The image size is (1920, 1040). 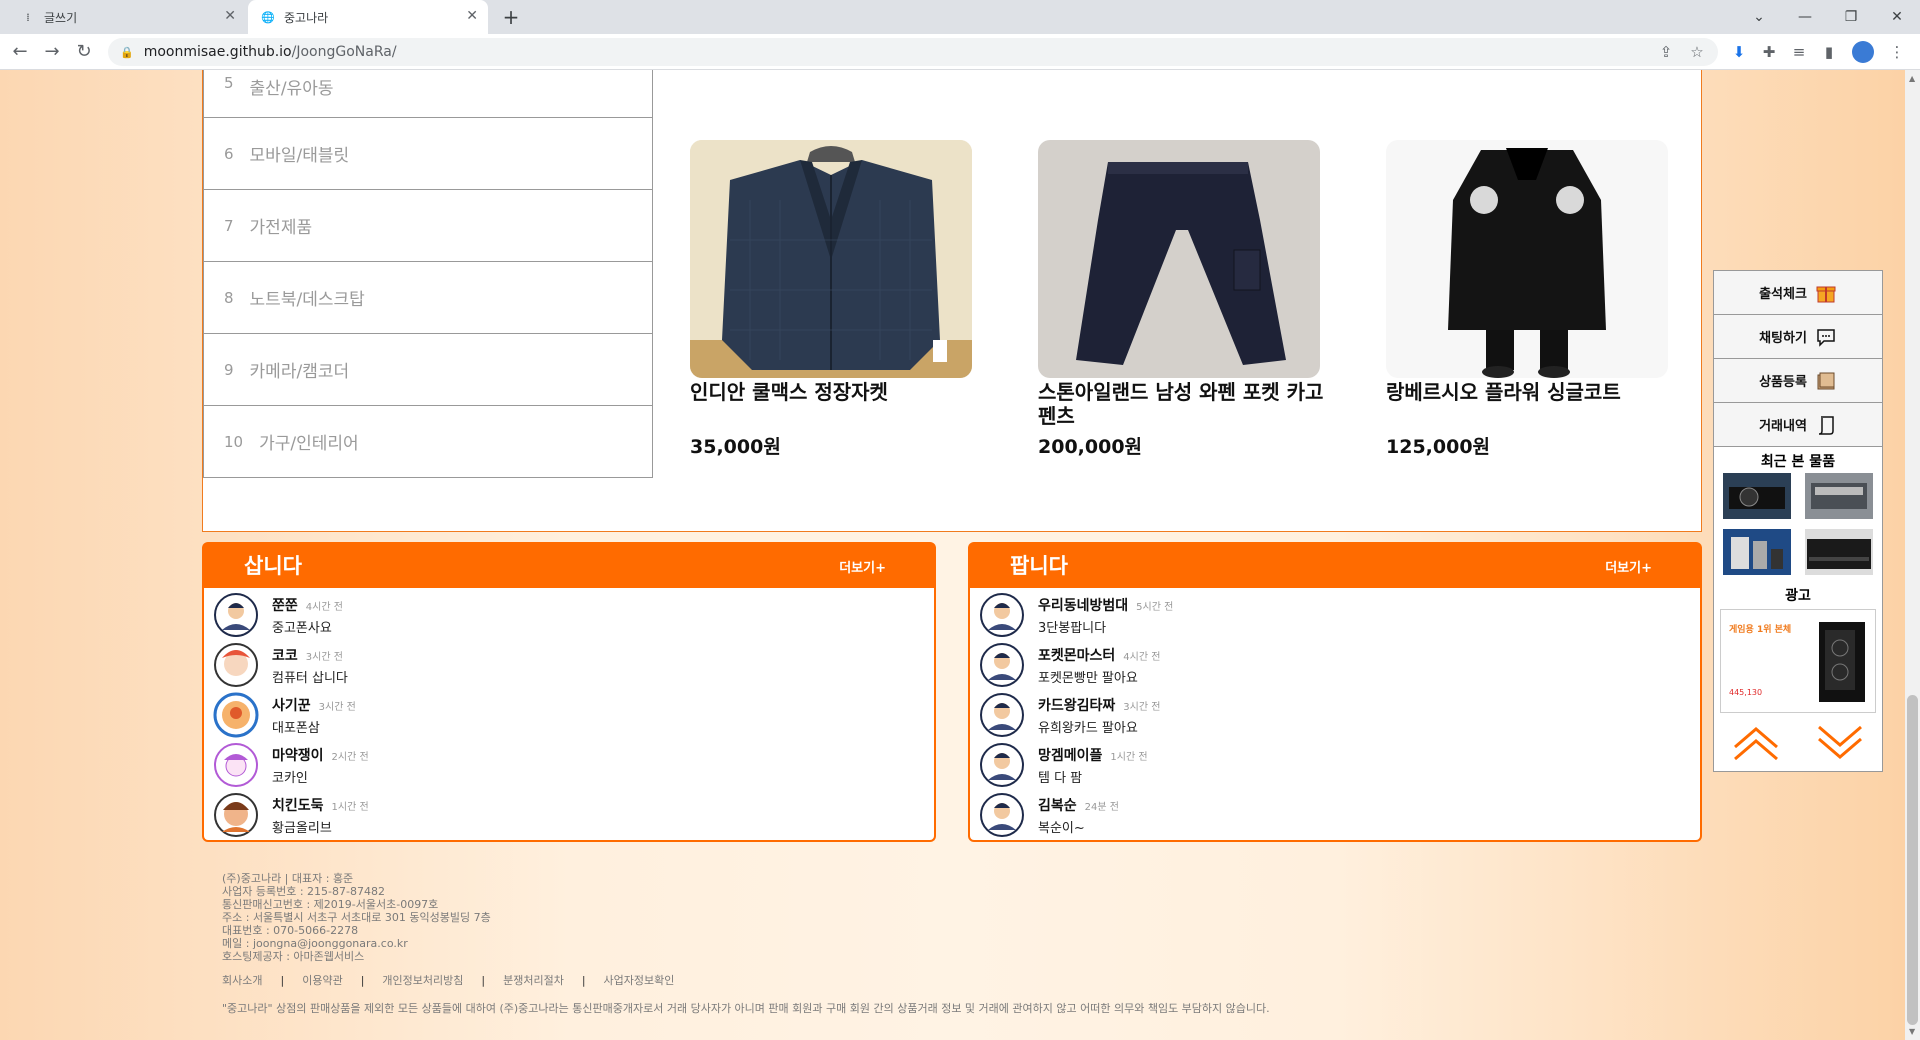 What do you see at coordinates (1798, 337) in the screenshot?
I see `chat-button: 채팅하기` at bounding box center [1798, 337].